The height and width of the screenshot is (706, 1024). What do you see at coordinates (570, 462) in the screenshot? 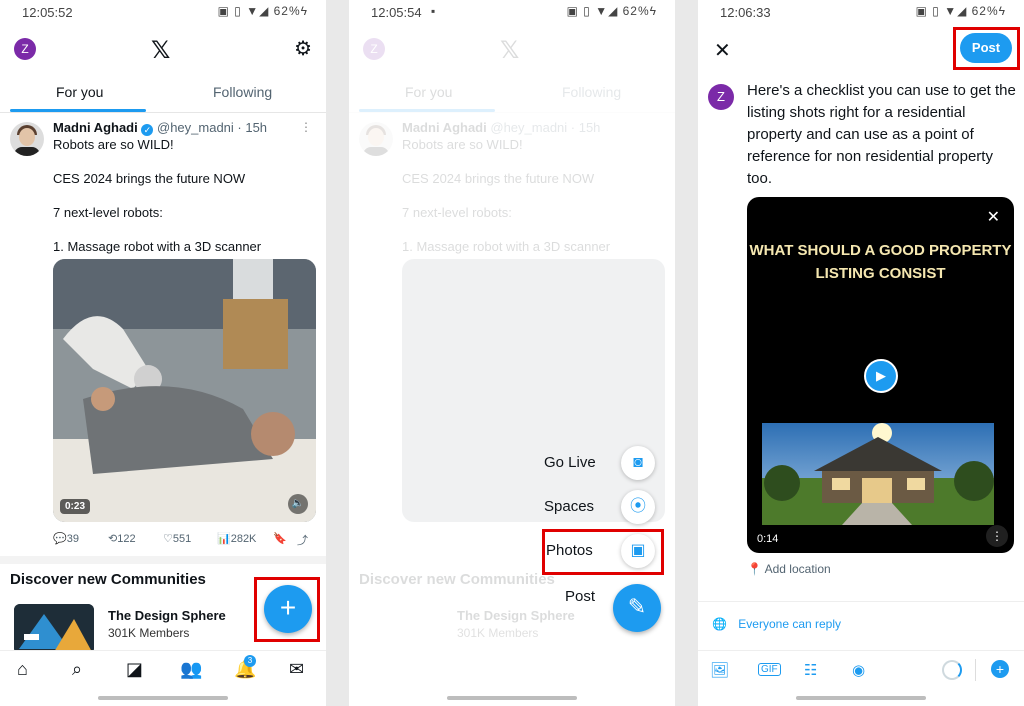
I see `menu-go-live-label: Go Live` at bounding box center [570, 462].